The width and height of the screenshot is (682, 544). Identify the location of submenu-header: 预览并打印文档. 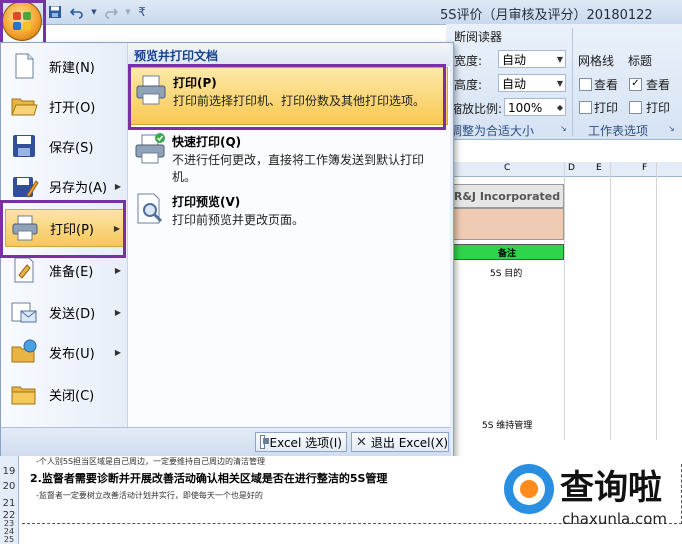
(289, 54).